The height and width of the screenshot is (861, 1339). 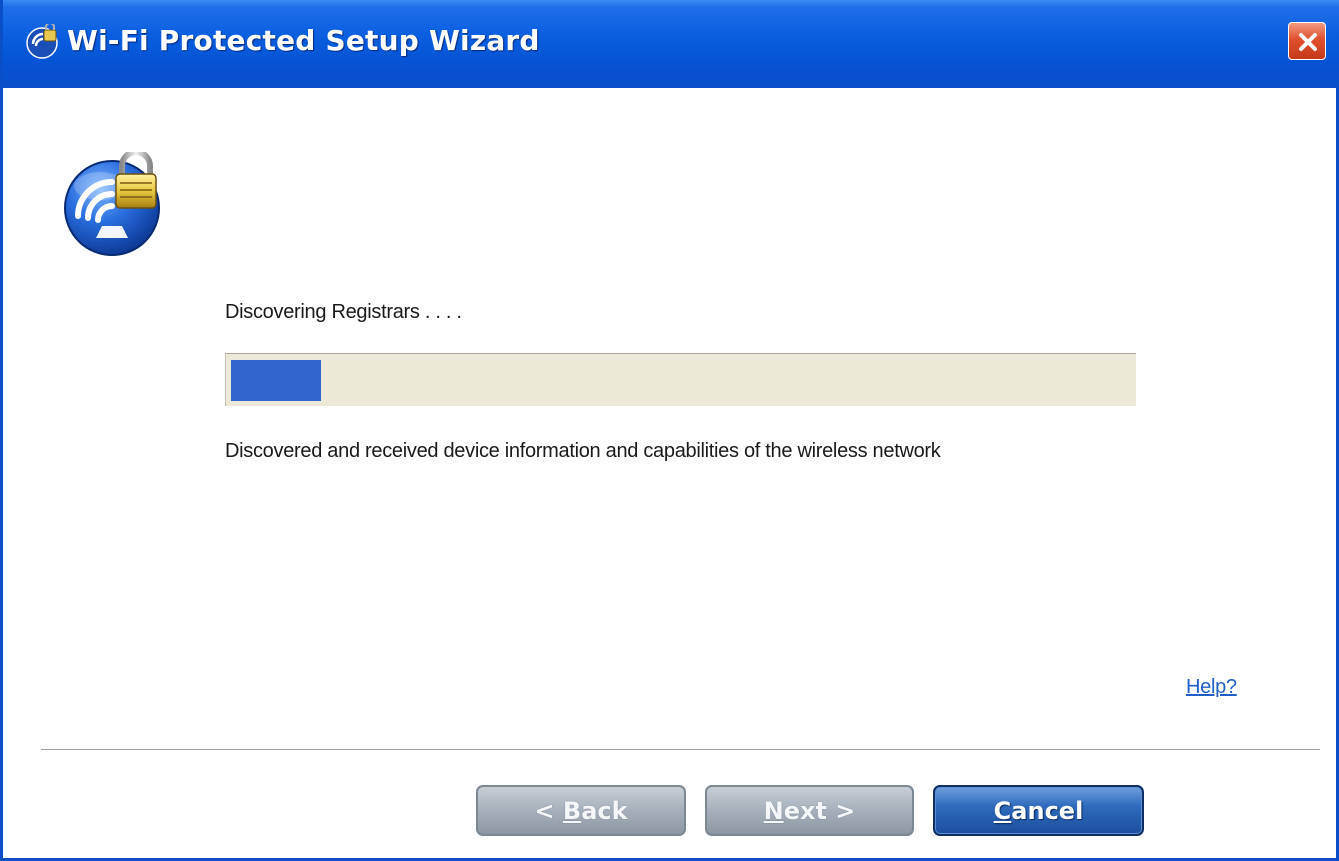 I want to click on wifi-lock-icon, so click(x=112, y=204).